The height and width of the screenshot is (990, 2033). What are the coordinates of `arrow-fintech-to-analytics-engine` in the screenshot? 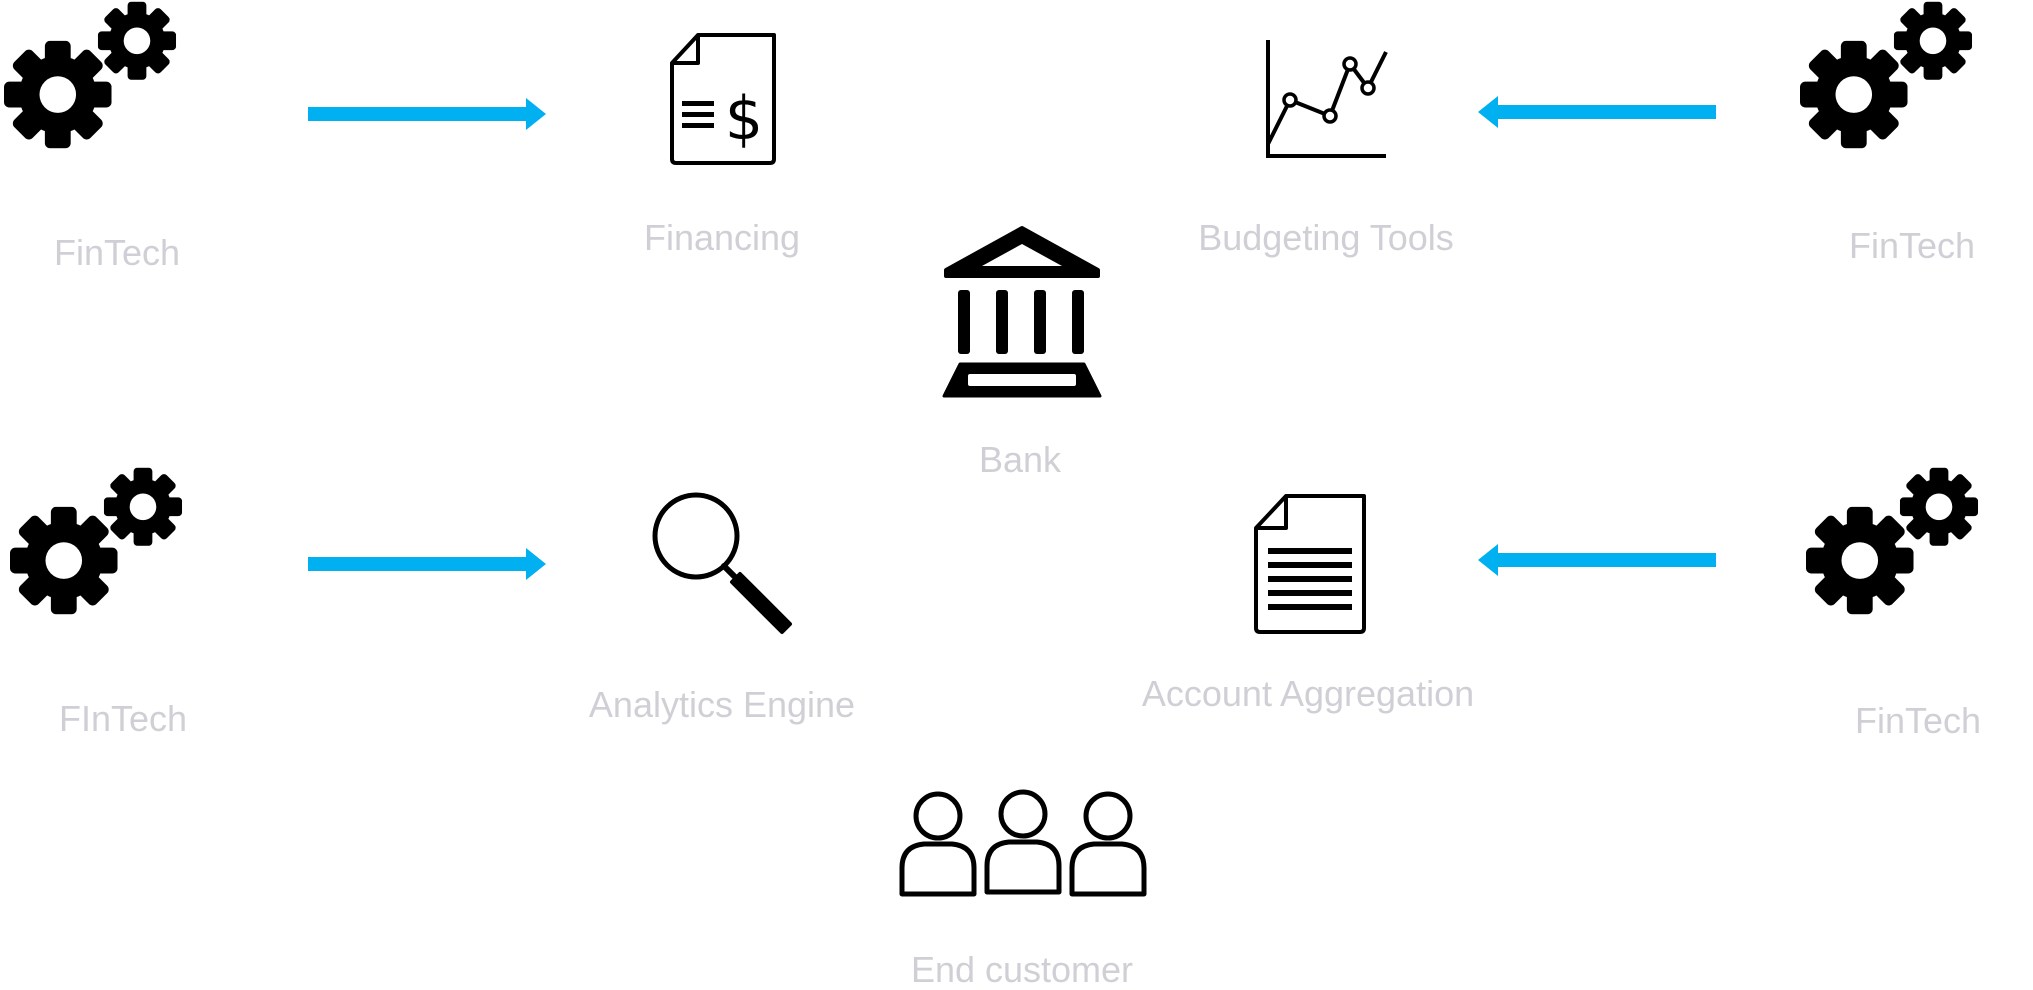 It's located at (427, 564).